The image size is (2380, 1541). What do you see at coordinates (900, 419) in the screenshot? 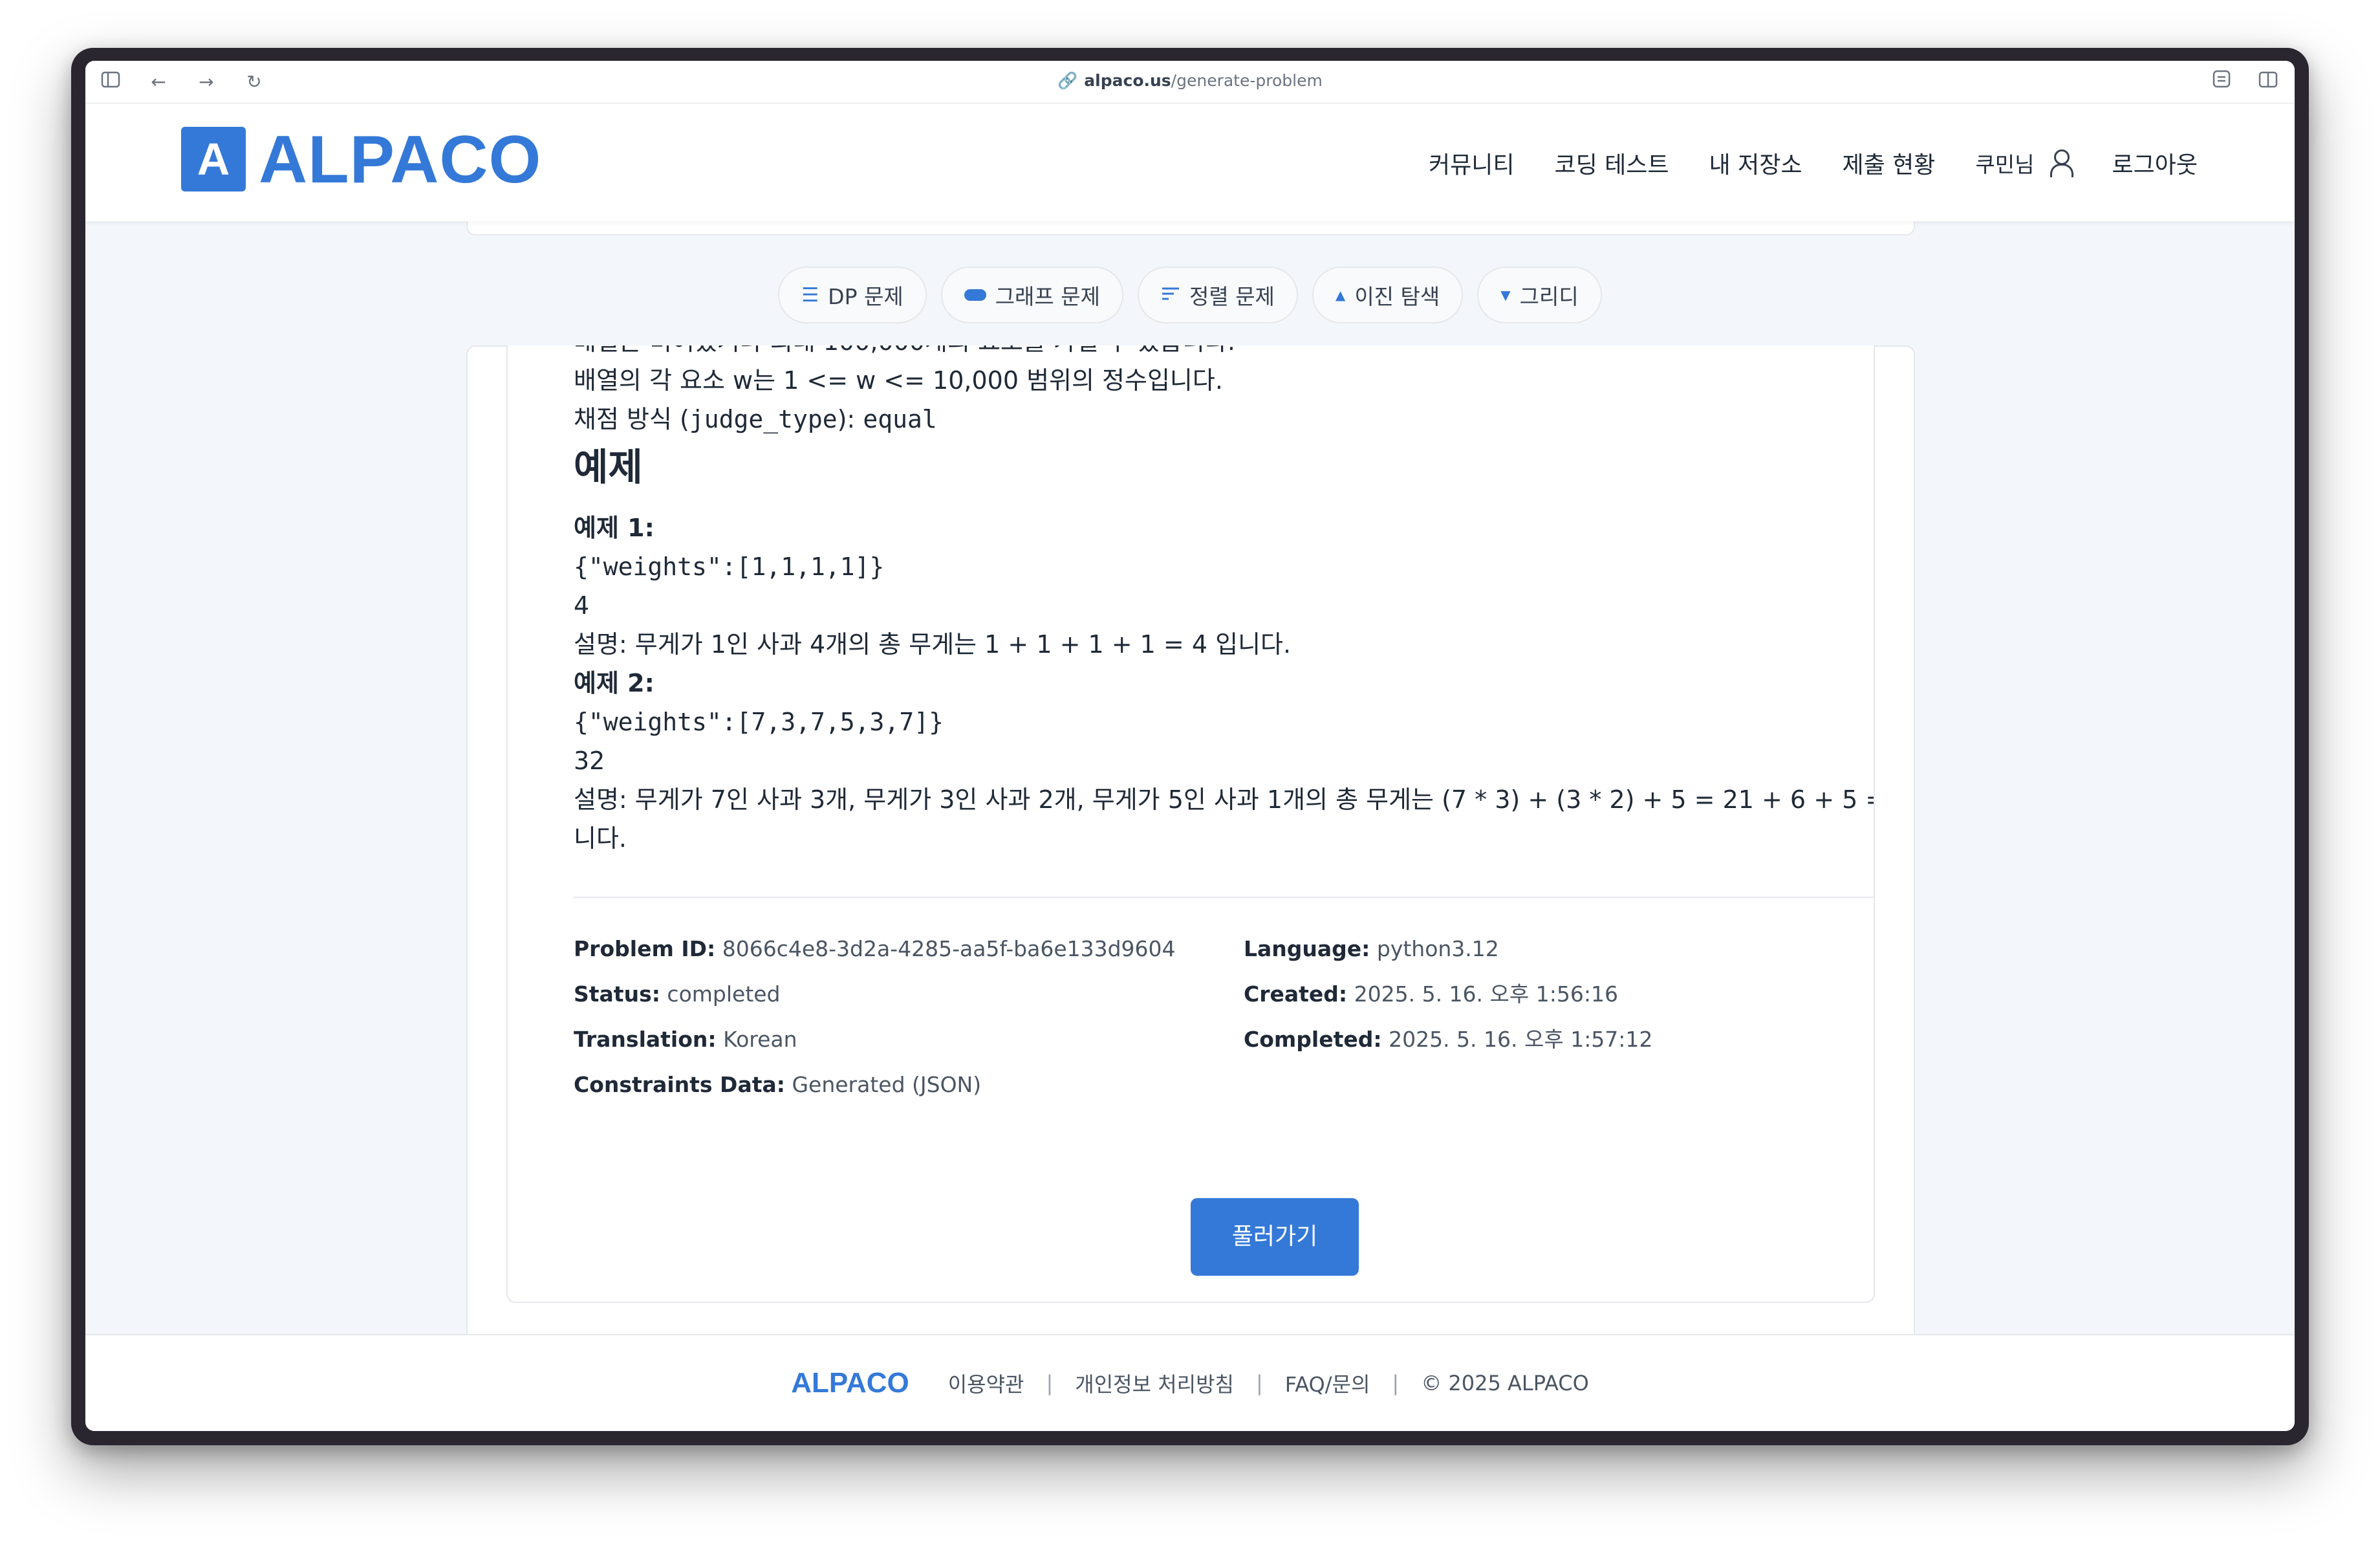
I see `judge-value: equal` at bounding box center [900, 419].